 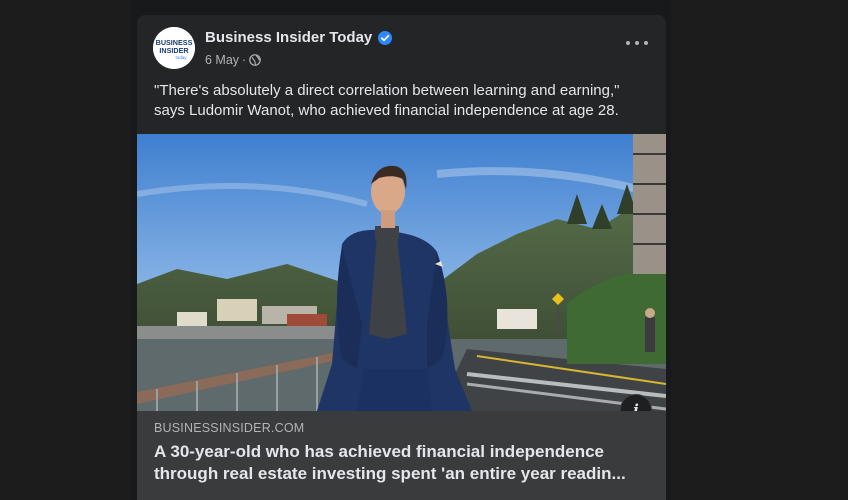 I want to click on page-avatar: BUSINESS INSIDER today, so click(x=174, y=48).